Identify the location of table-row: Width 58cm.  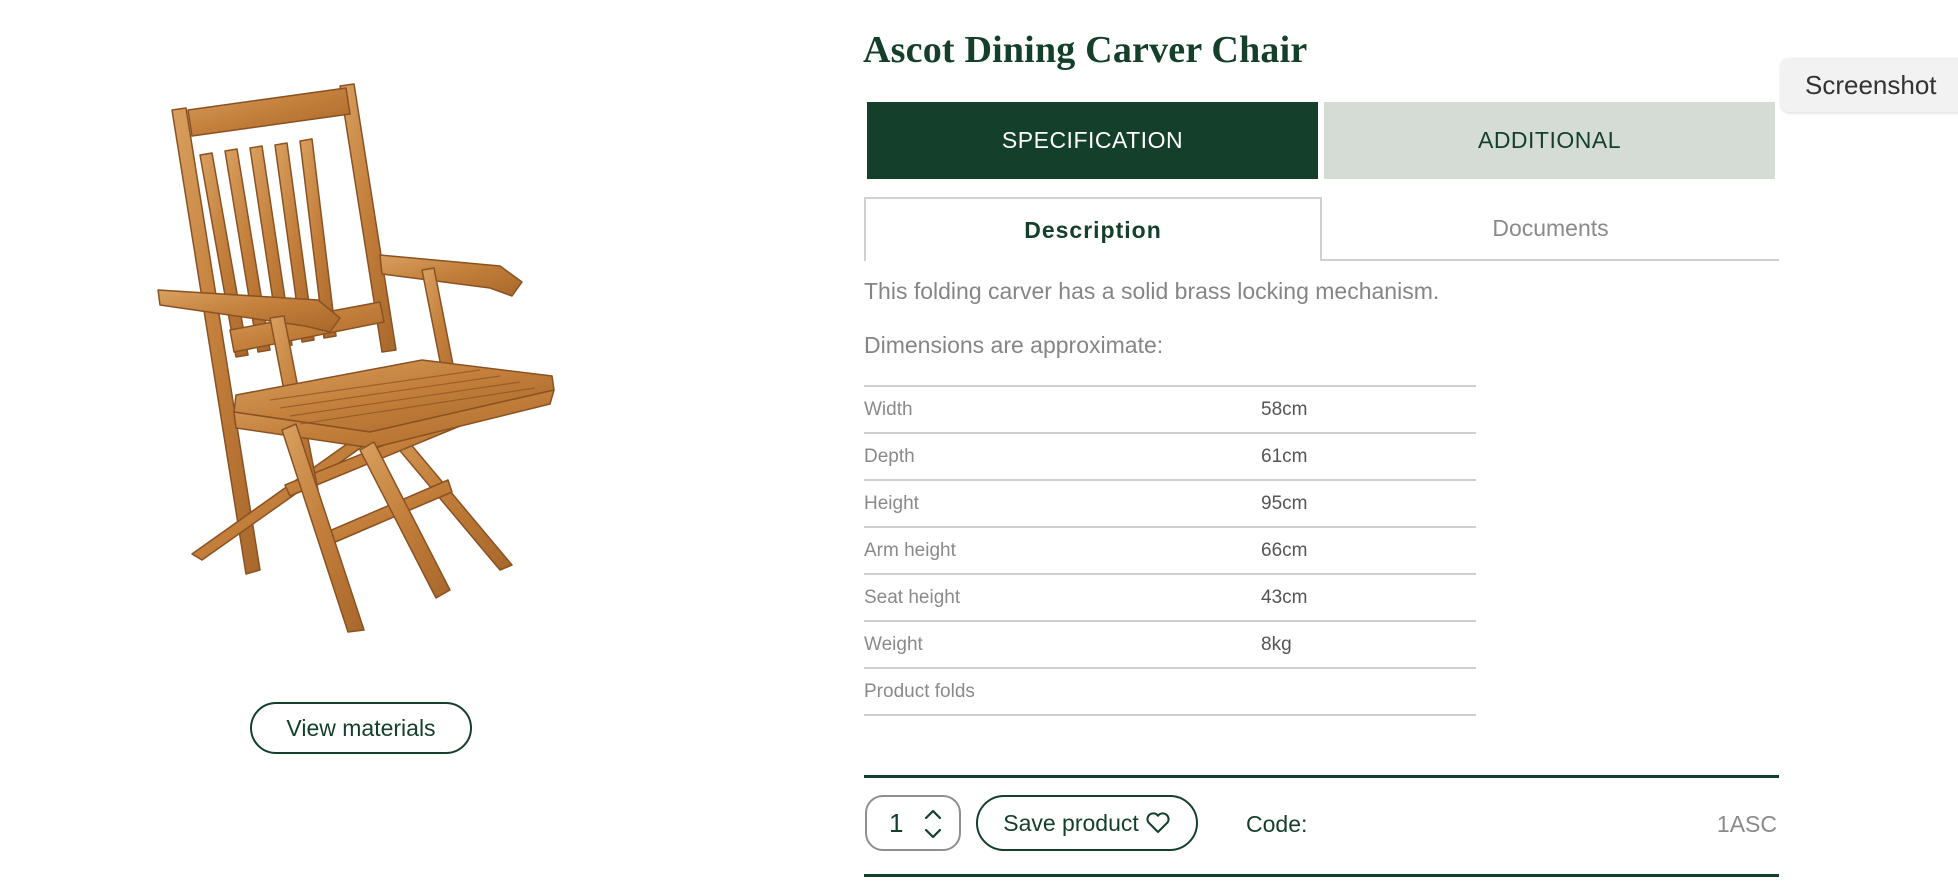
(1170, 409).